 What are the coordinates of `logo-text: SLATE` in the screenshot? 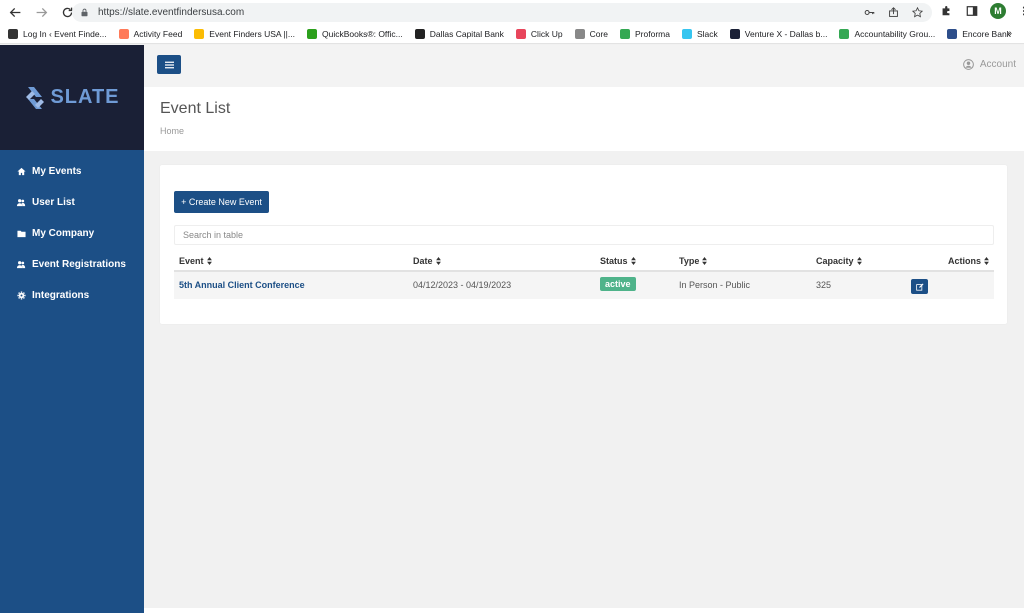 It's located at (85, 97).